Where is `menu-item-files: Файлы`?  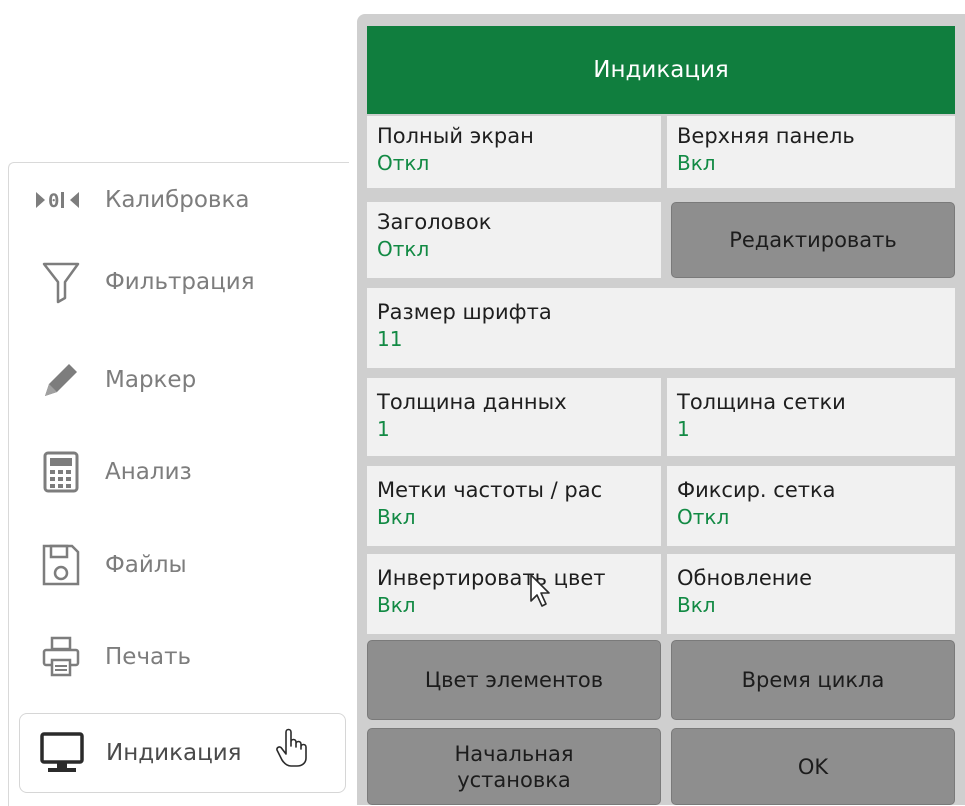 menu-item-files: Файлы is located at coordinates (181, 565).